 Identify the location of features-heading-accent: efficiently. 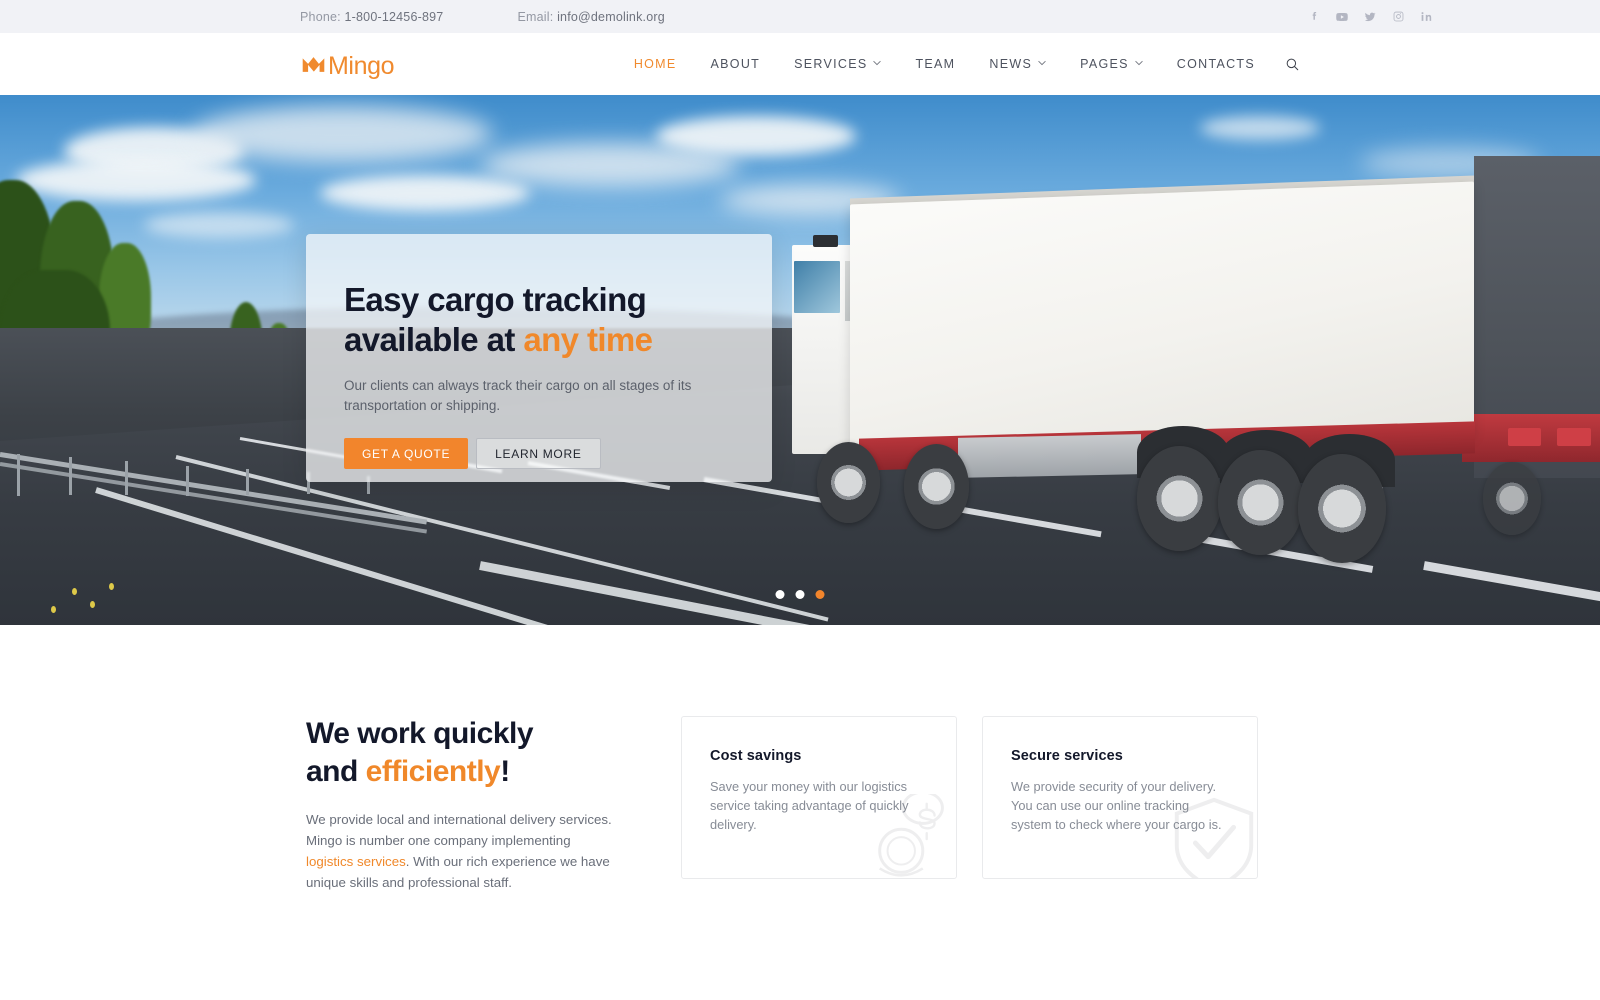
(433, 772).